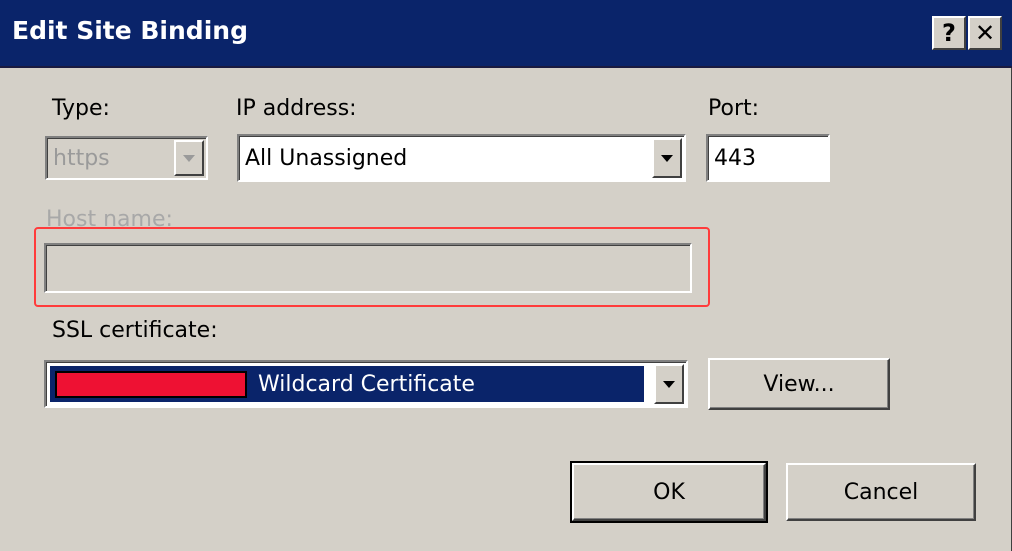 Image resolution: width=1012 pixels, height=551 pixels. I want to click on redacted-block, so click(151, 384).